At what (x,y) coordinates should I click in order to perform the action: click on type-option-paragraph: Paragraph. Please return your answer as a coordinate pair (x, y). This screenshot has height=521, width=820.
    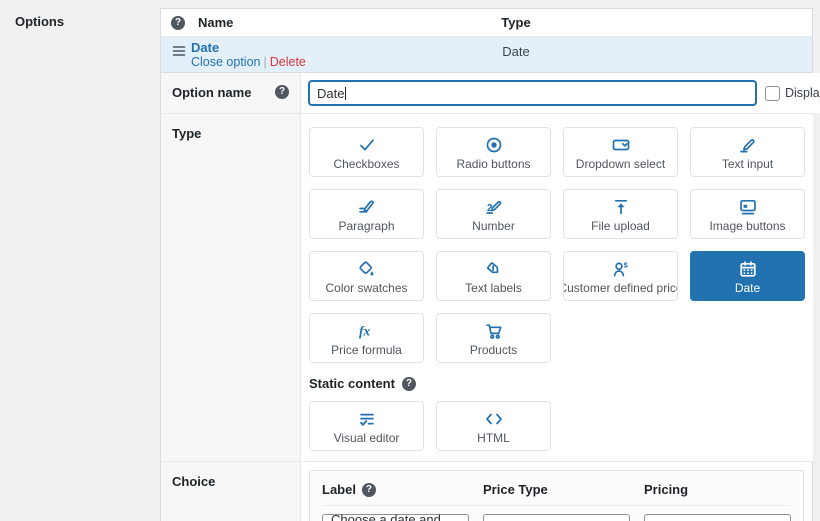
    Looking at the image, I should click on (366, 214).